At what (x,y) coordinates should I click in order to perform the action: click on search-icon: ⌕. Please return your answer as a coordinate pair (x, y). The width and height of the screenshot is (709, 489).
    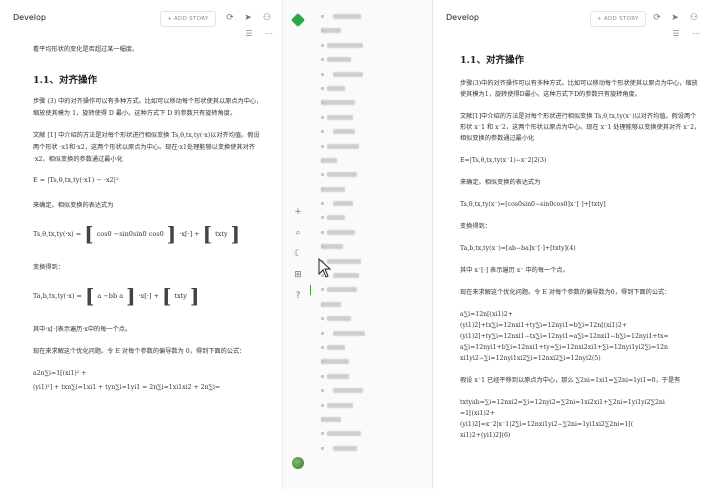
    Looking at the image, I should click on (298, 233).